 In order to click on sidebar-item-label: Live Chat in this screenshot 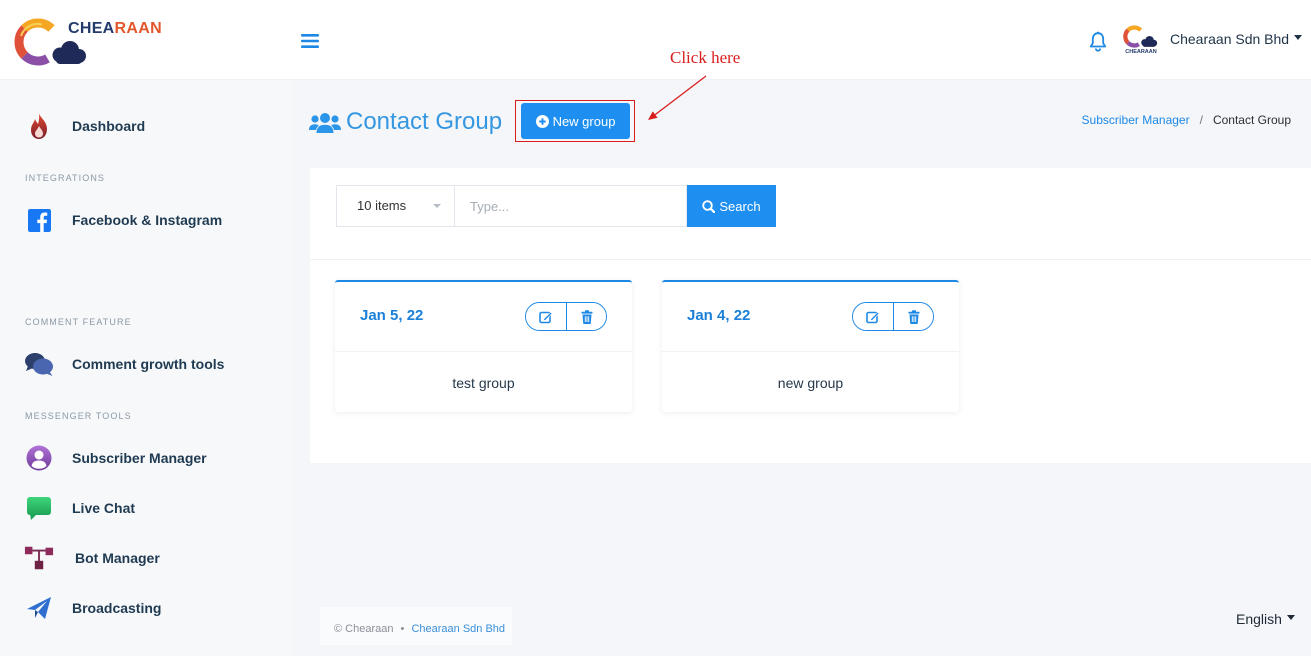, I will do `click(104, 508)`.